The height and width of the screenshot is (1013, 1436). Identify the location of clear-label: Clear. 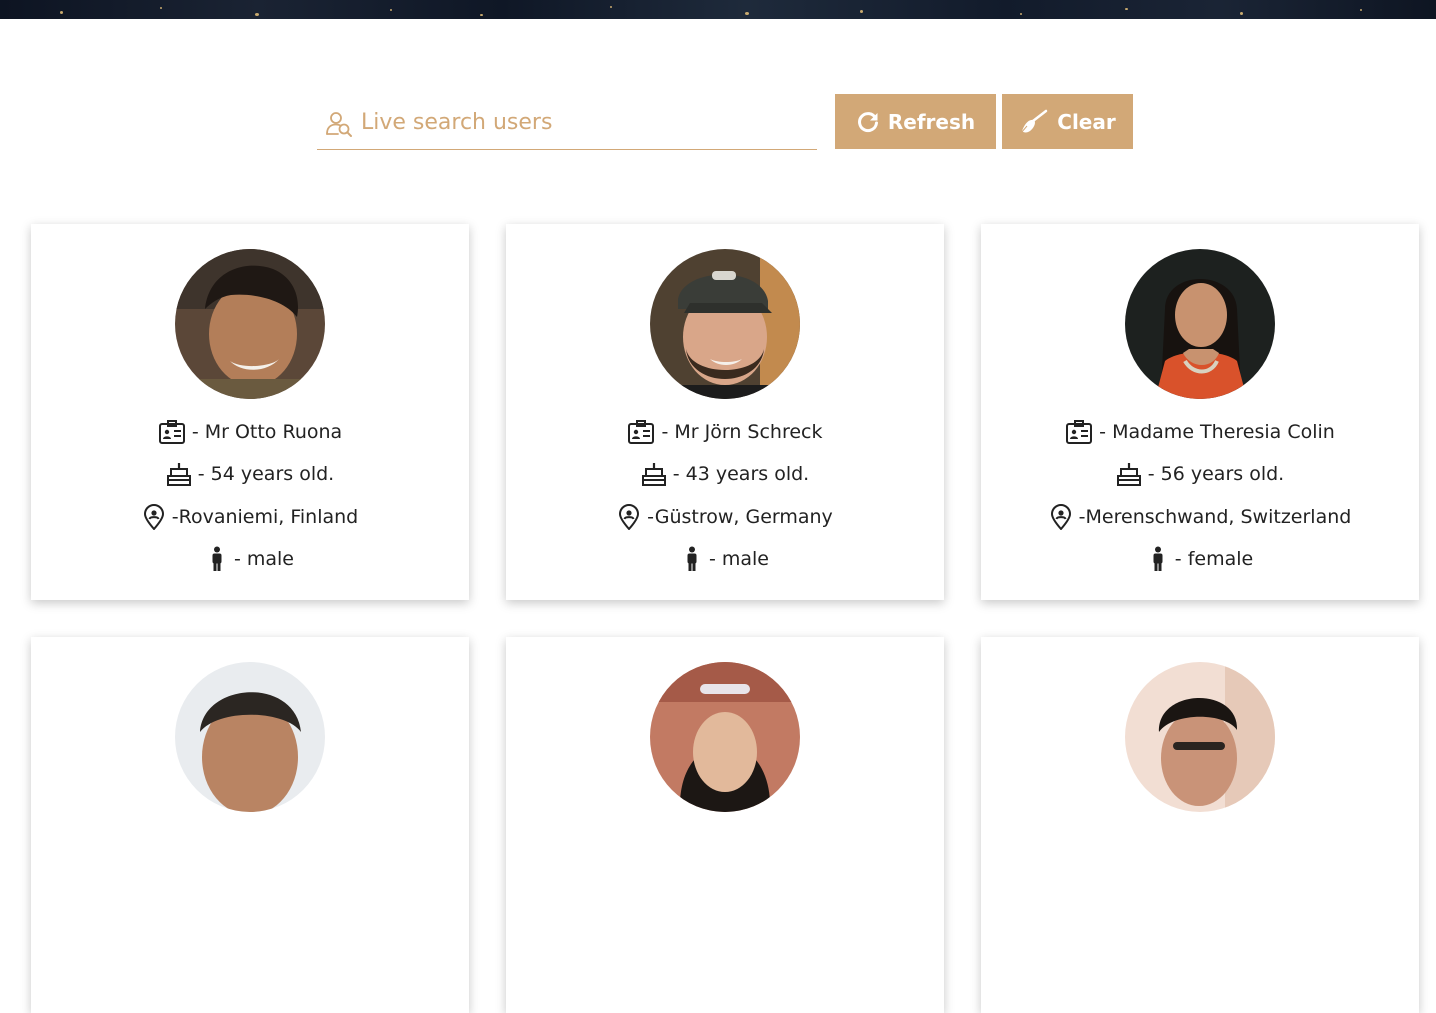
(1086, 121).